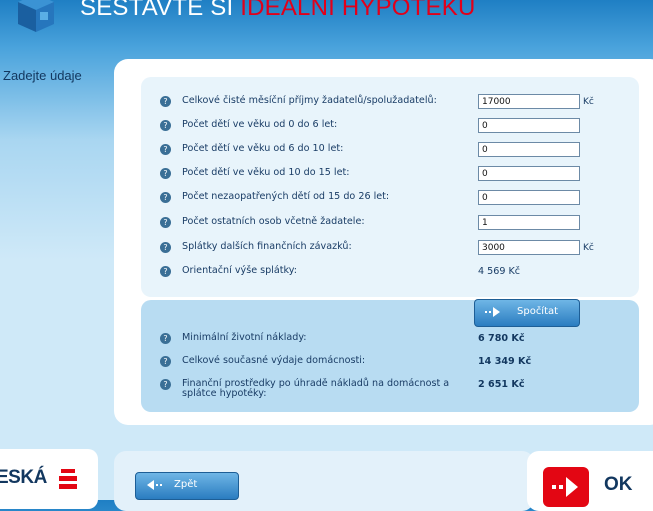 This screenshot has width=653, height=511. I want to click on cube-logo-icon, so click(36, 16).